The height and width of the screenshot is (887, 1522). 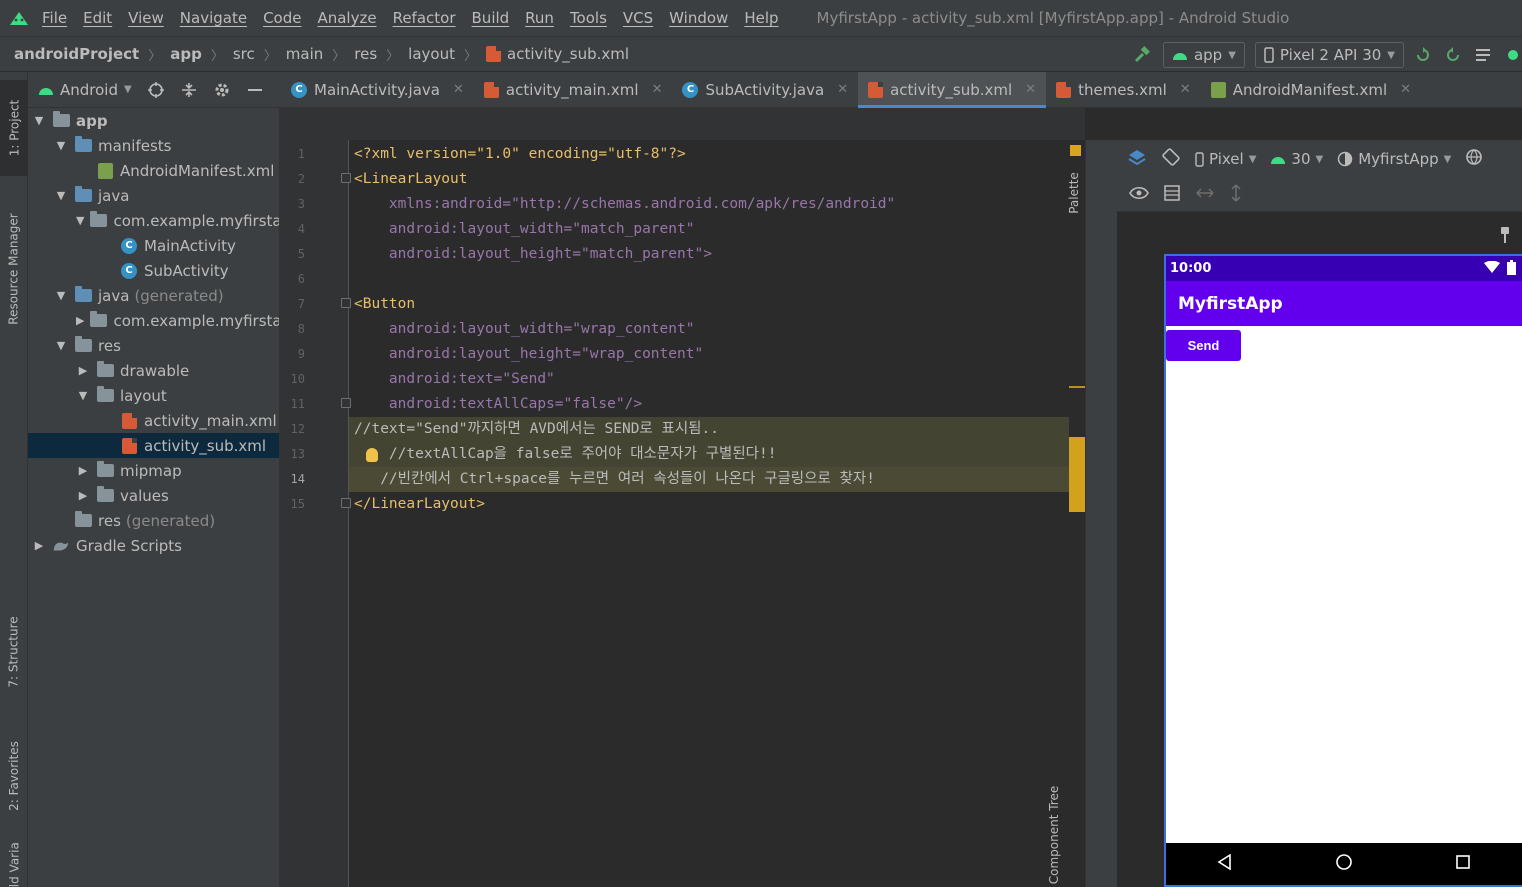 I want to click on locate-target-icon, so click(x=156, y=90).